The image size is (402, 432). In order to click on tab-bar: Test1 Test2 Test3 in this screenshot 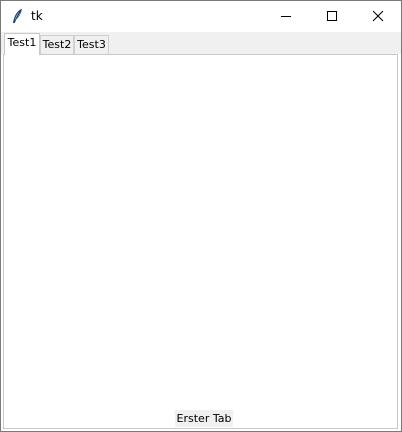, I will do `click(201, 43)`.